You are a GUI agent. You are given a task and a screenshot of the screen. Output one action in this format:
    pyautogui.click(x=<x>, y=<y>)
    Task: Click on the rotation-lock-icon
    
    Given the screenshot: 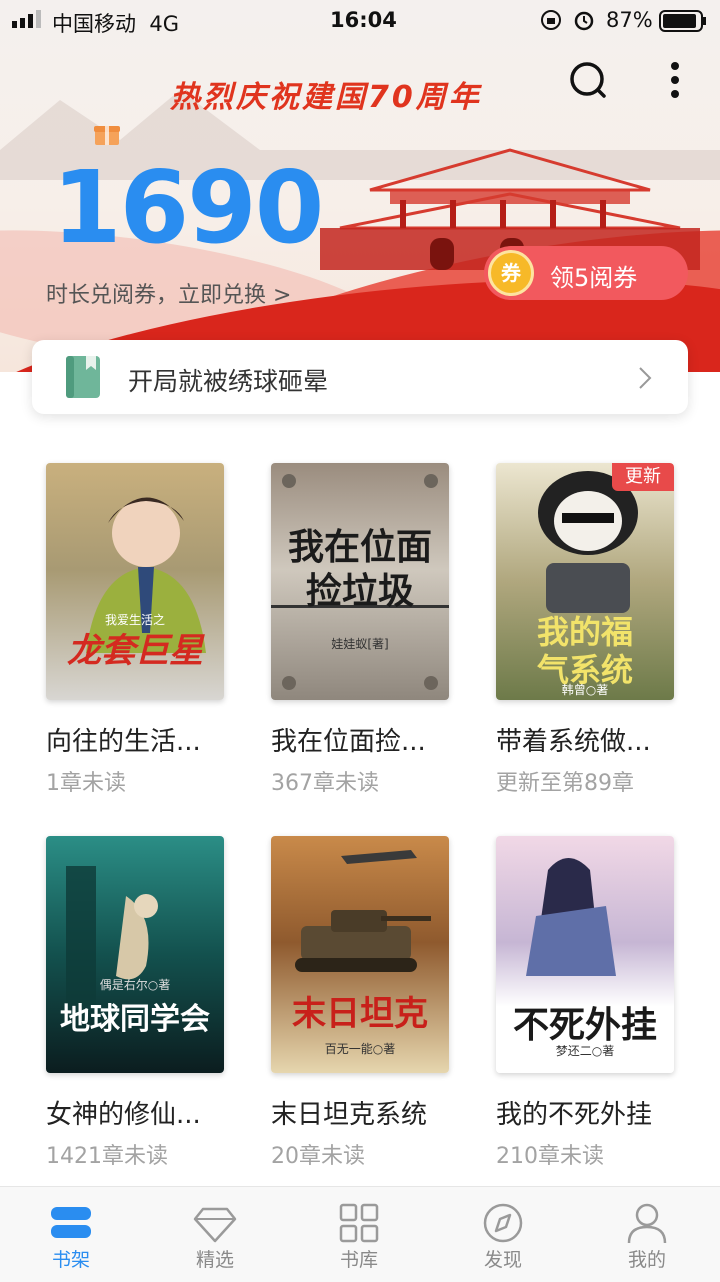 What is the action you would take?
    pyautogui.click(x=551, y=20)
    